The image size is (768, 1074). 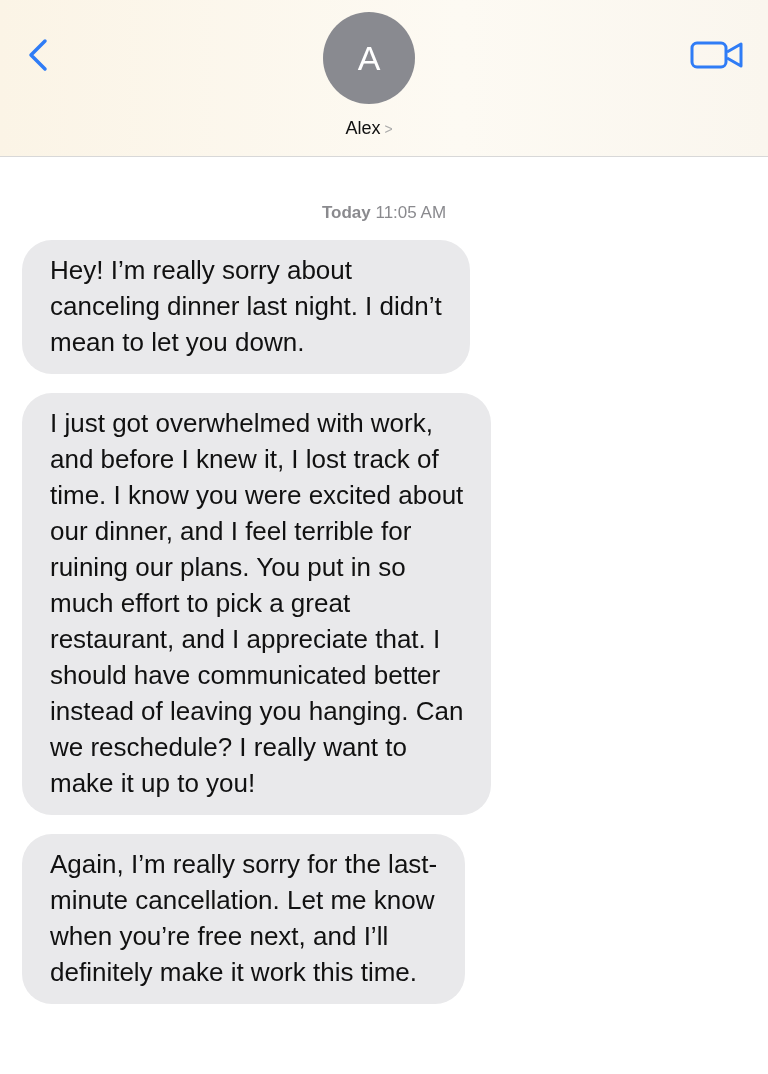 I want to click on message-bubble: Again, I’m really sorry for the last- minute cancellation. Let me know when you’re free next, and I’ll definitely make it work this time., so click(x=244, y=919).